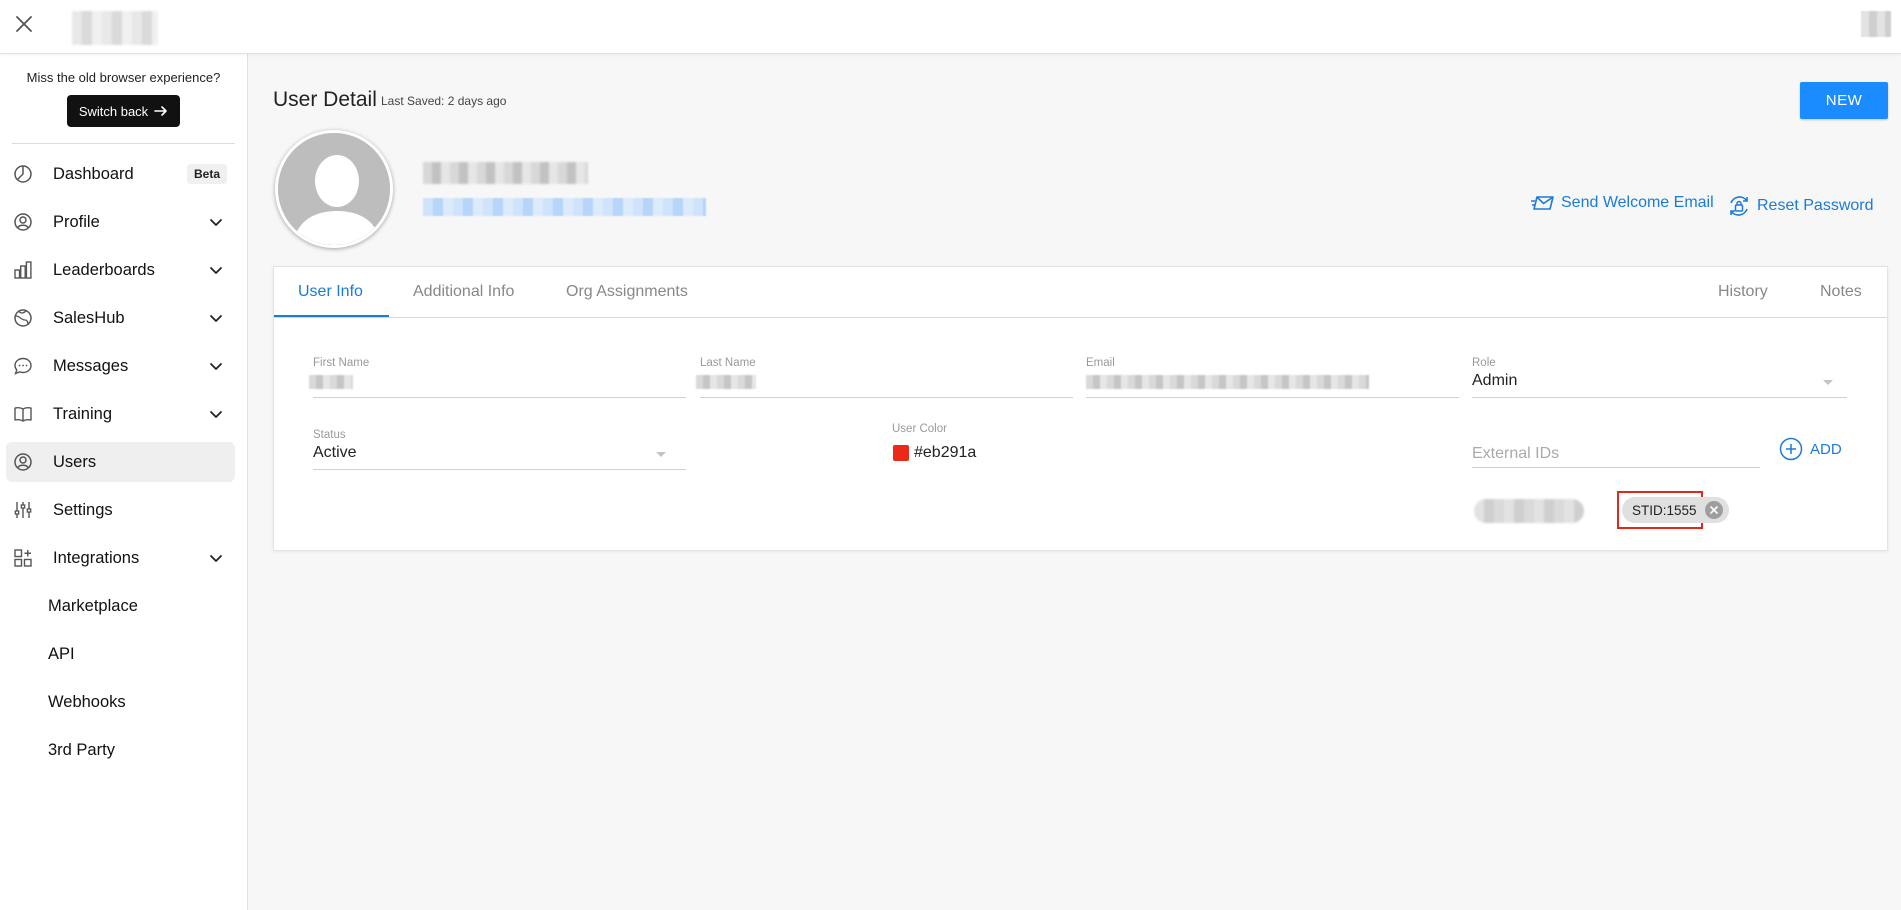  What do you see at coordinates (120, 654) in the screenshot?
I see `sidebar-subitem-api: API` at bounding box center [120, 654].